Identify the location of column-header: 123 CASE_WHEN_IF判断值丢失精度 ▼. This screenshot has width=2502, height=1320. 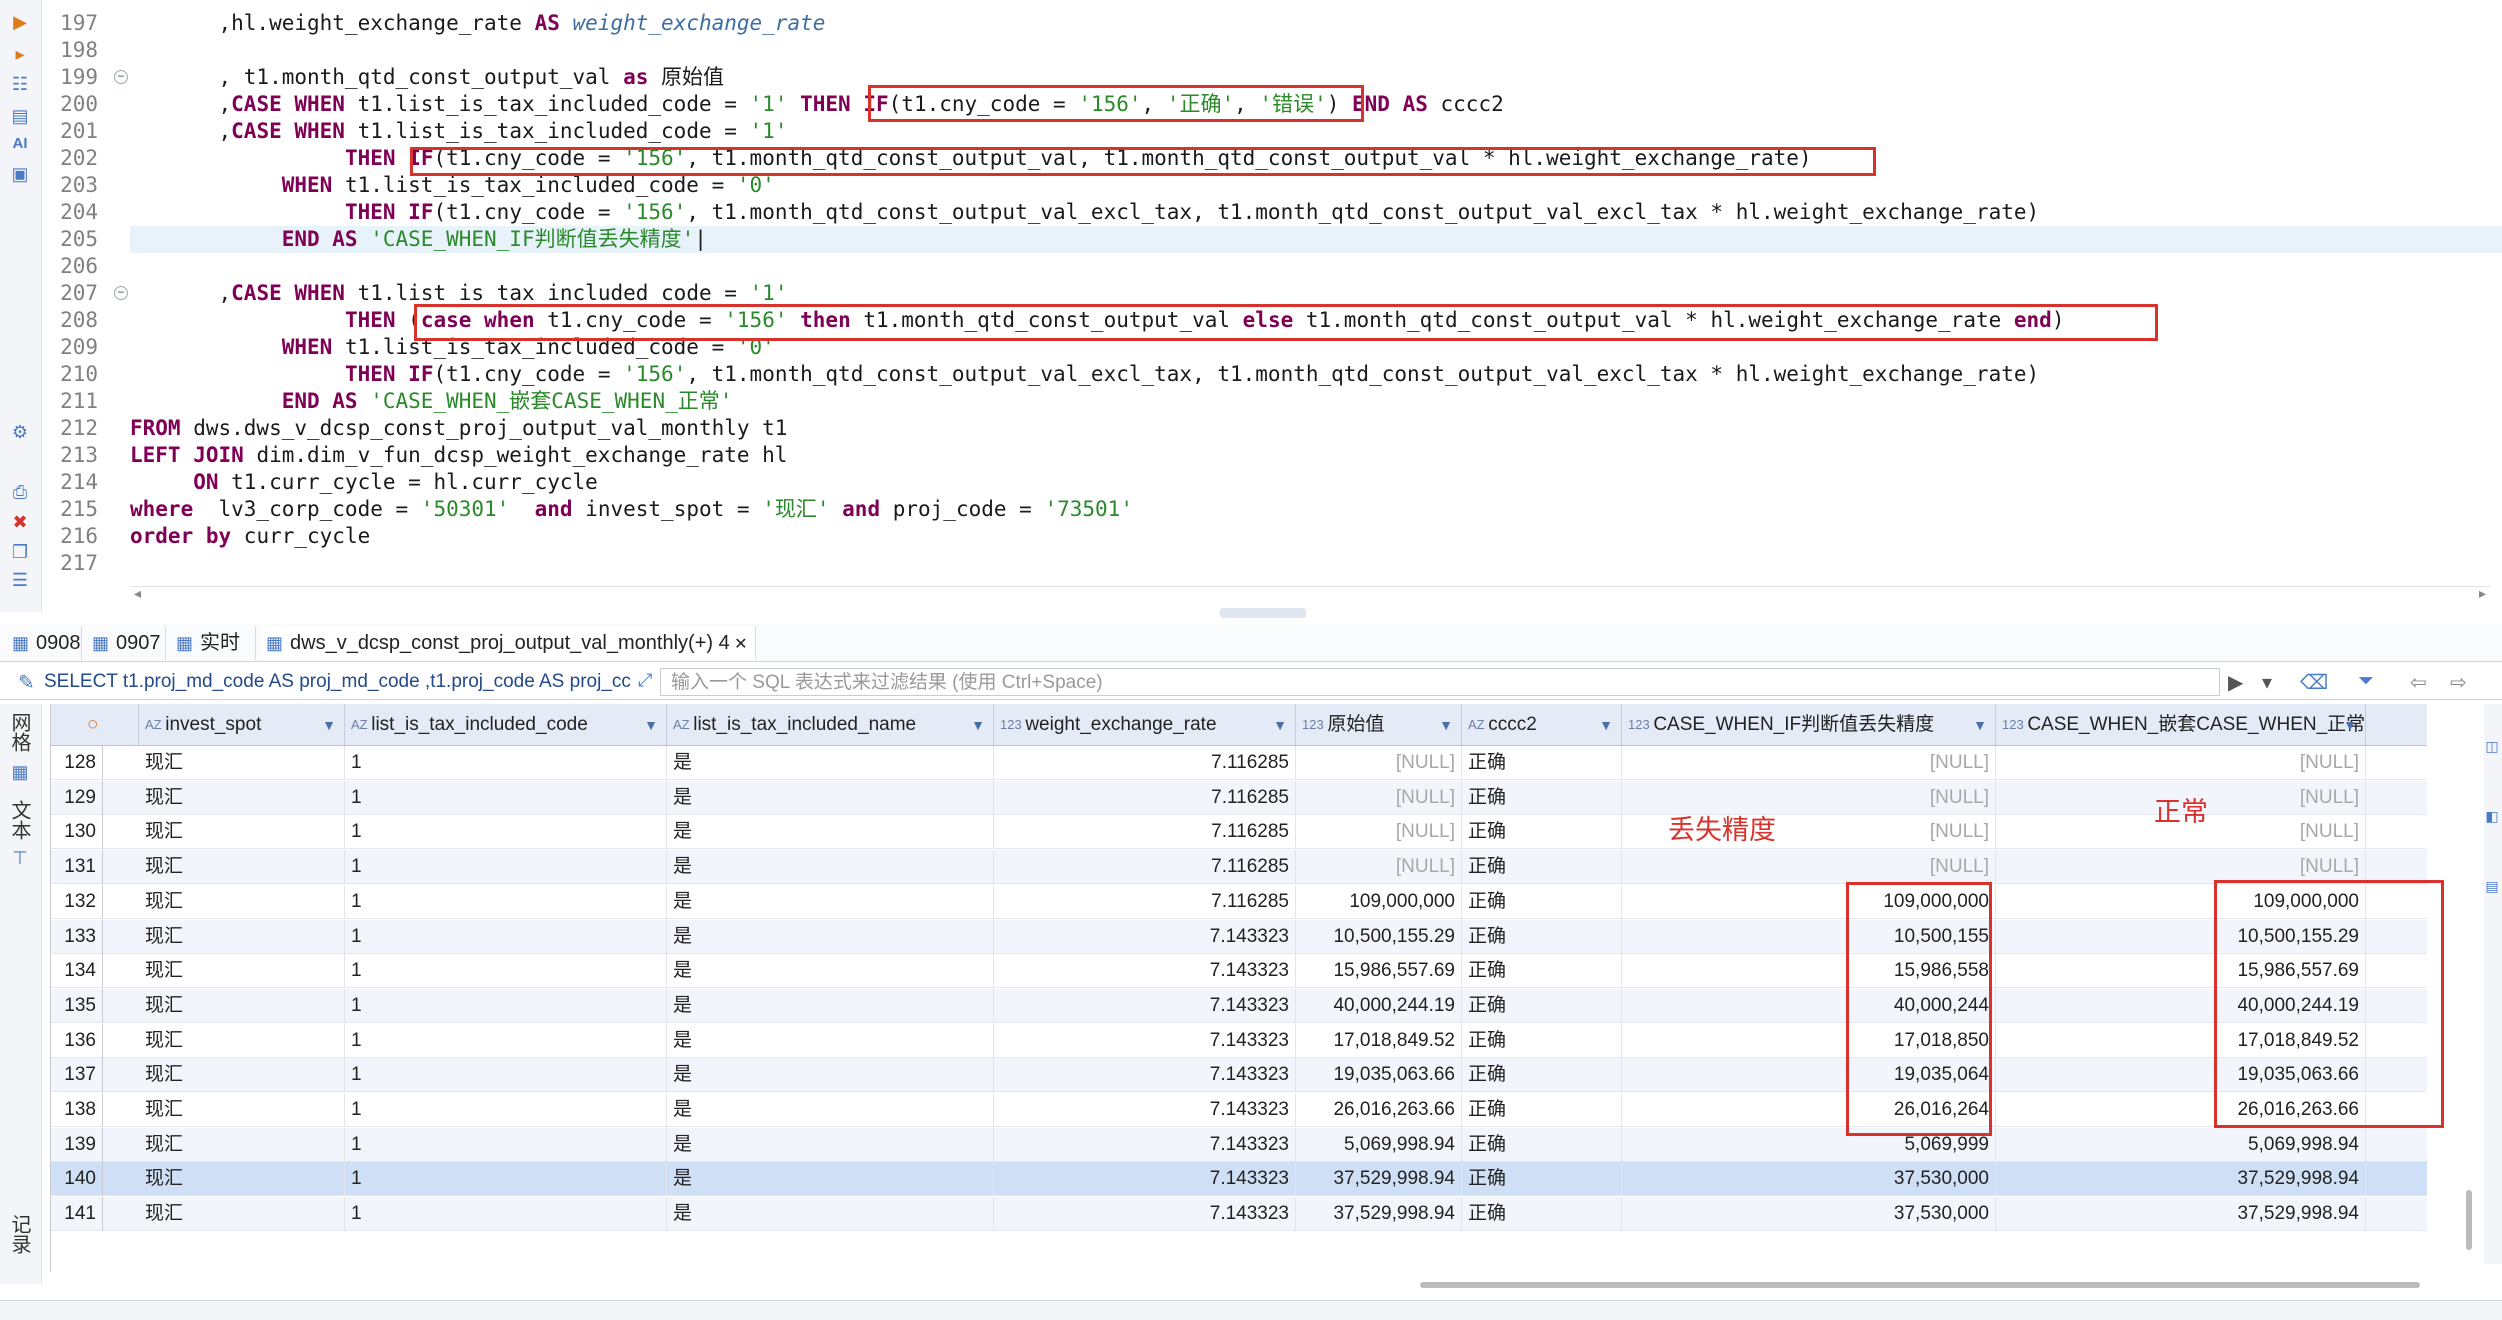
(1809, 725).